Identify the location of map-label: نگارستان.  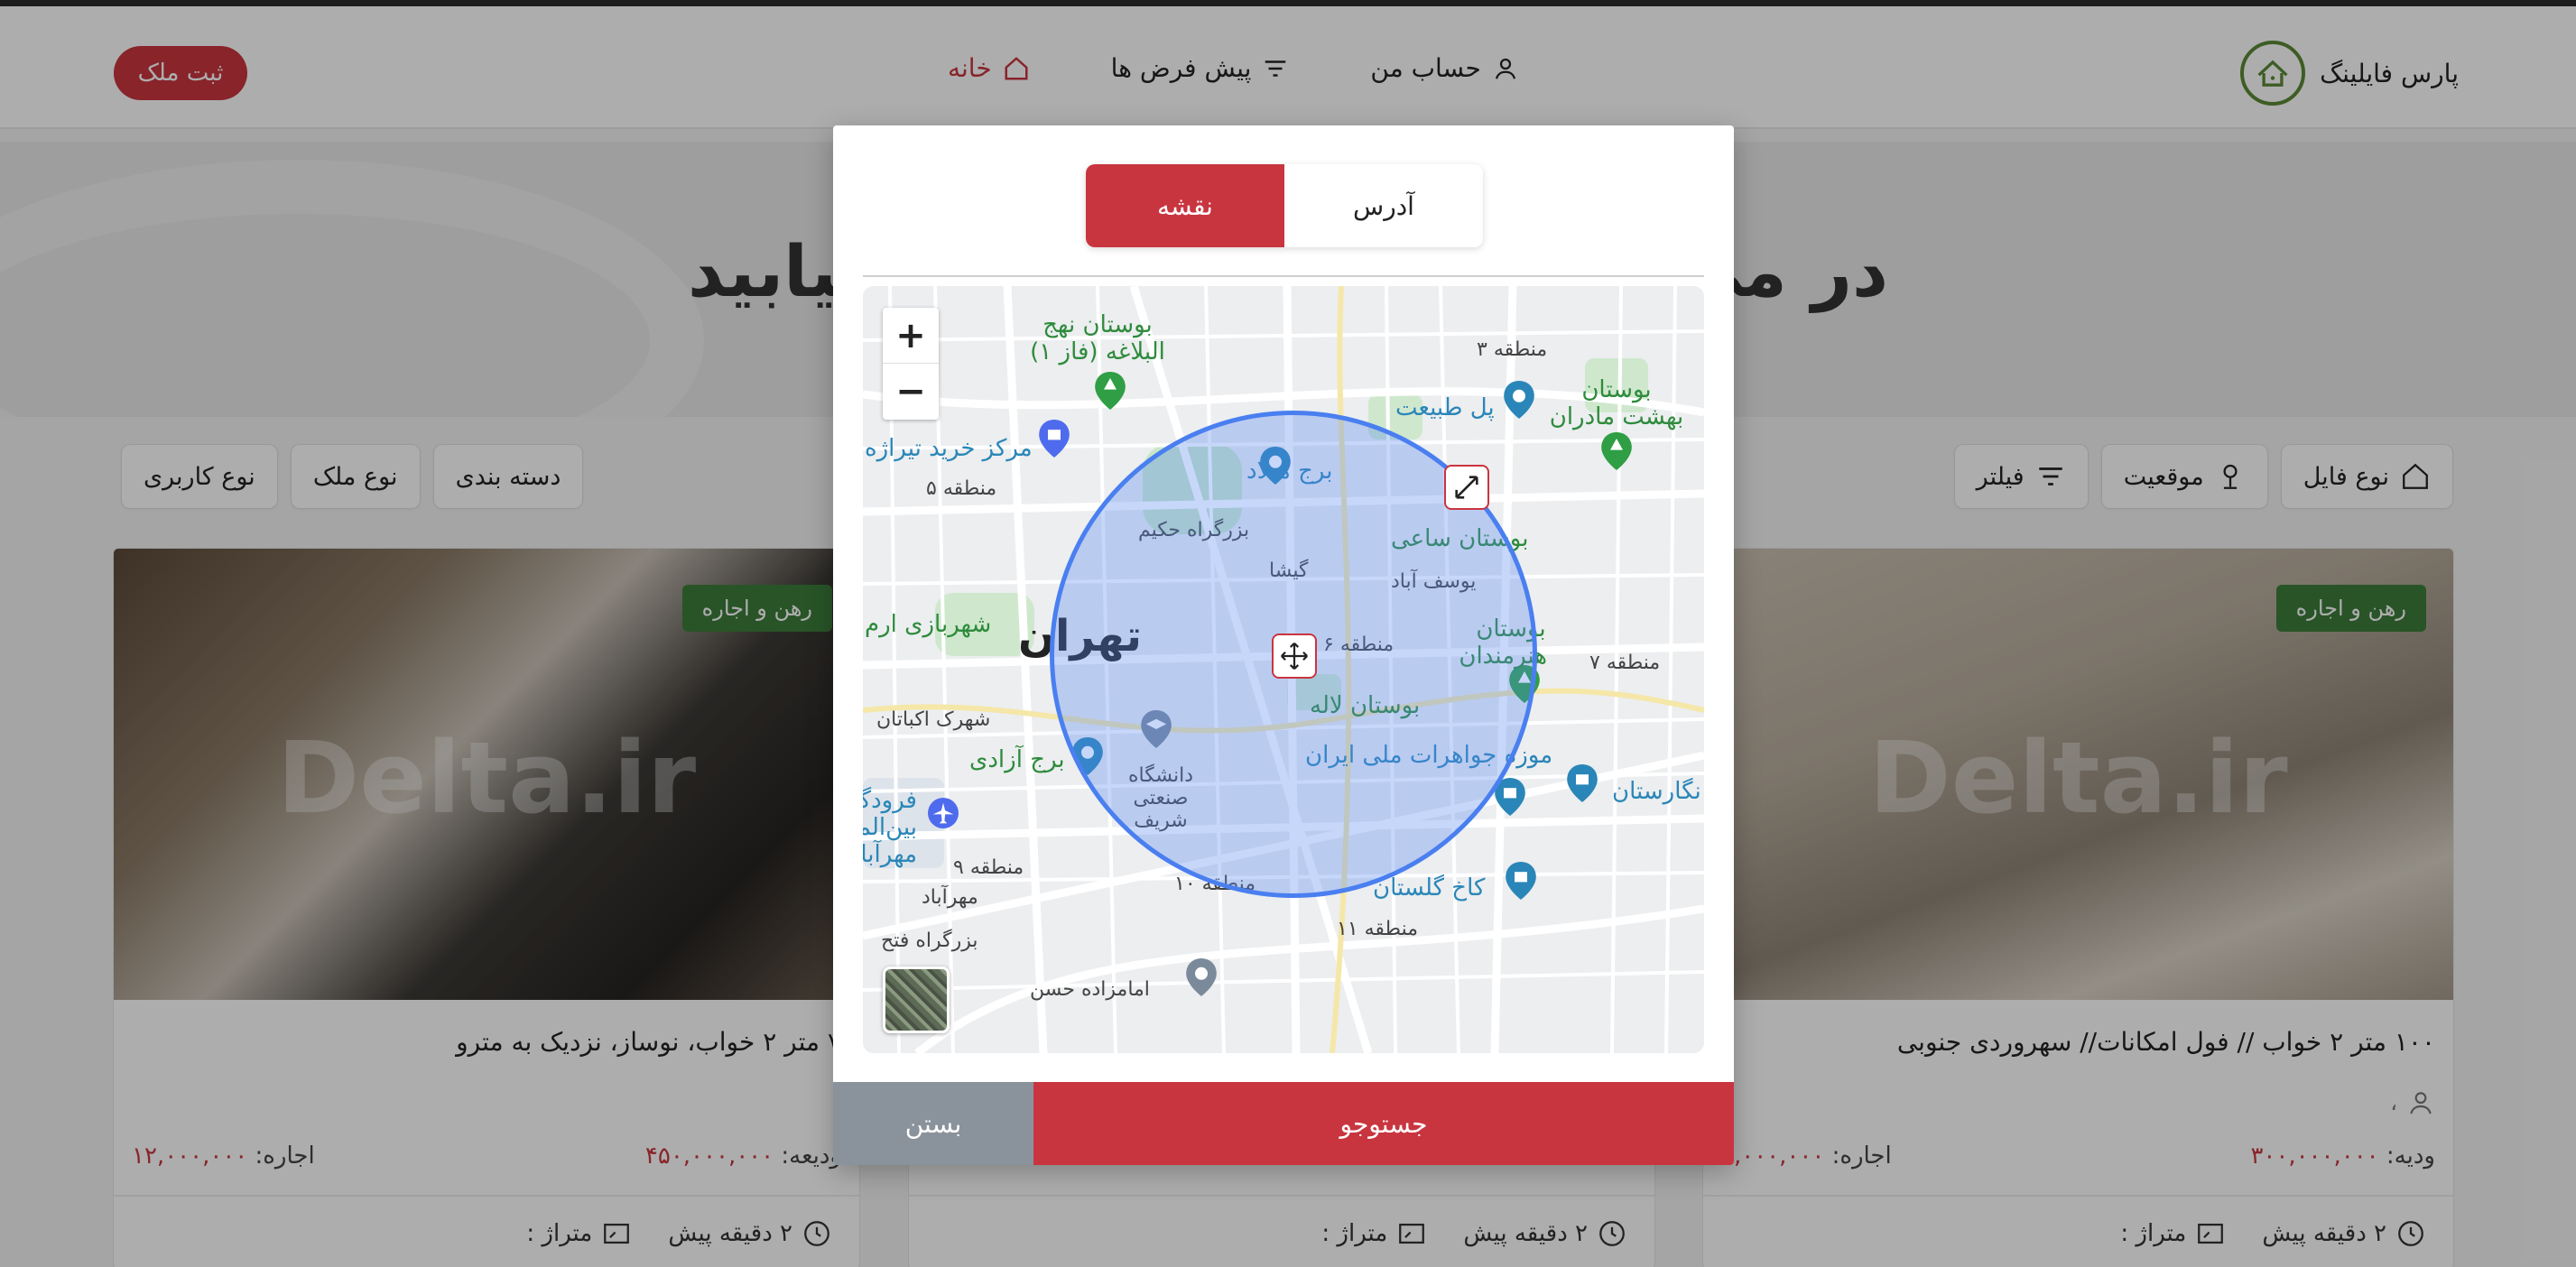
(1657, 791).